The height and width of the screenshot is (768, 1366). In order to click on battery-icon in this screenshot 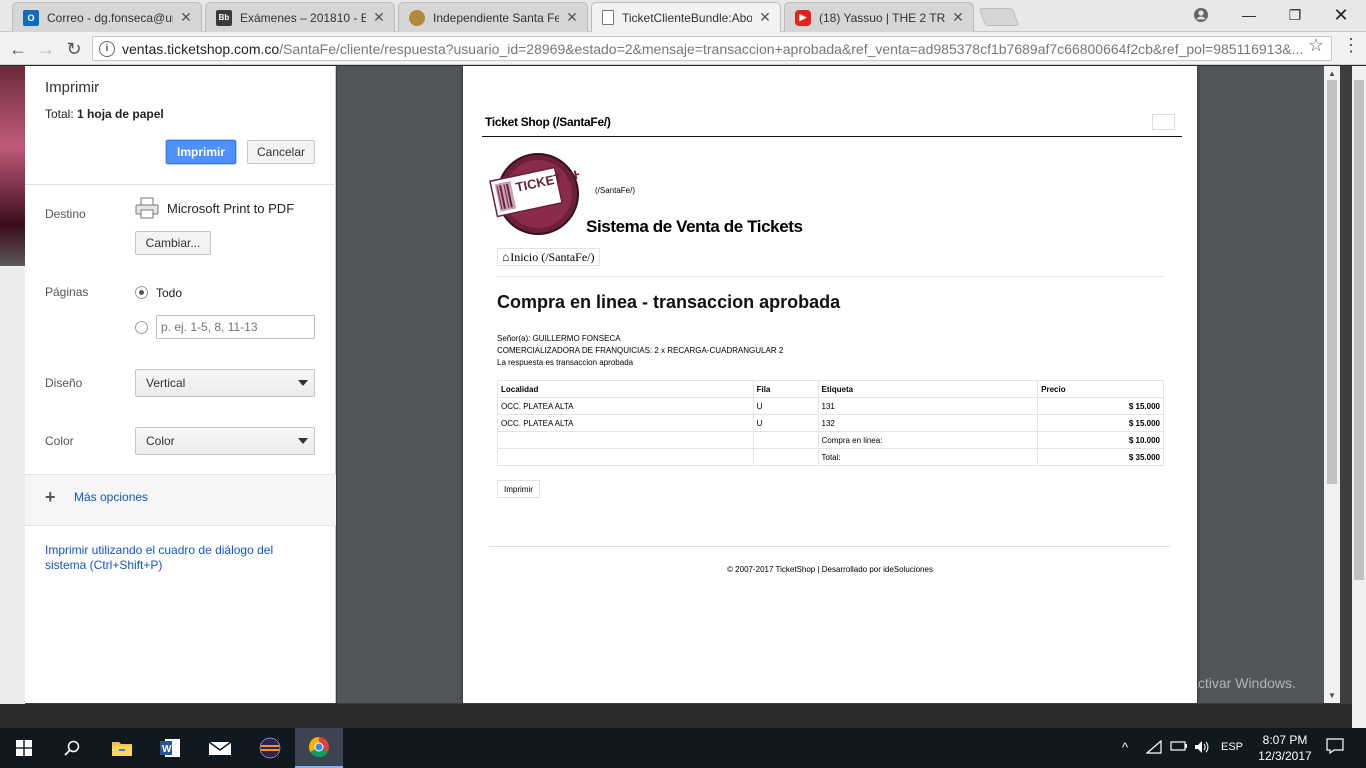, I will do `click(1179, 747)`.